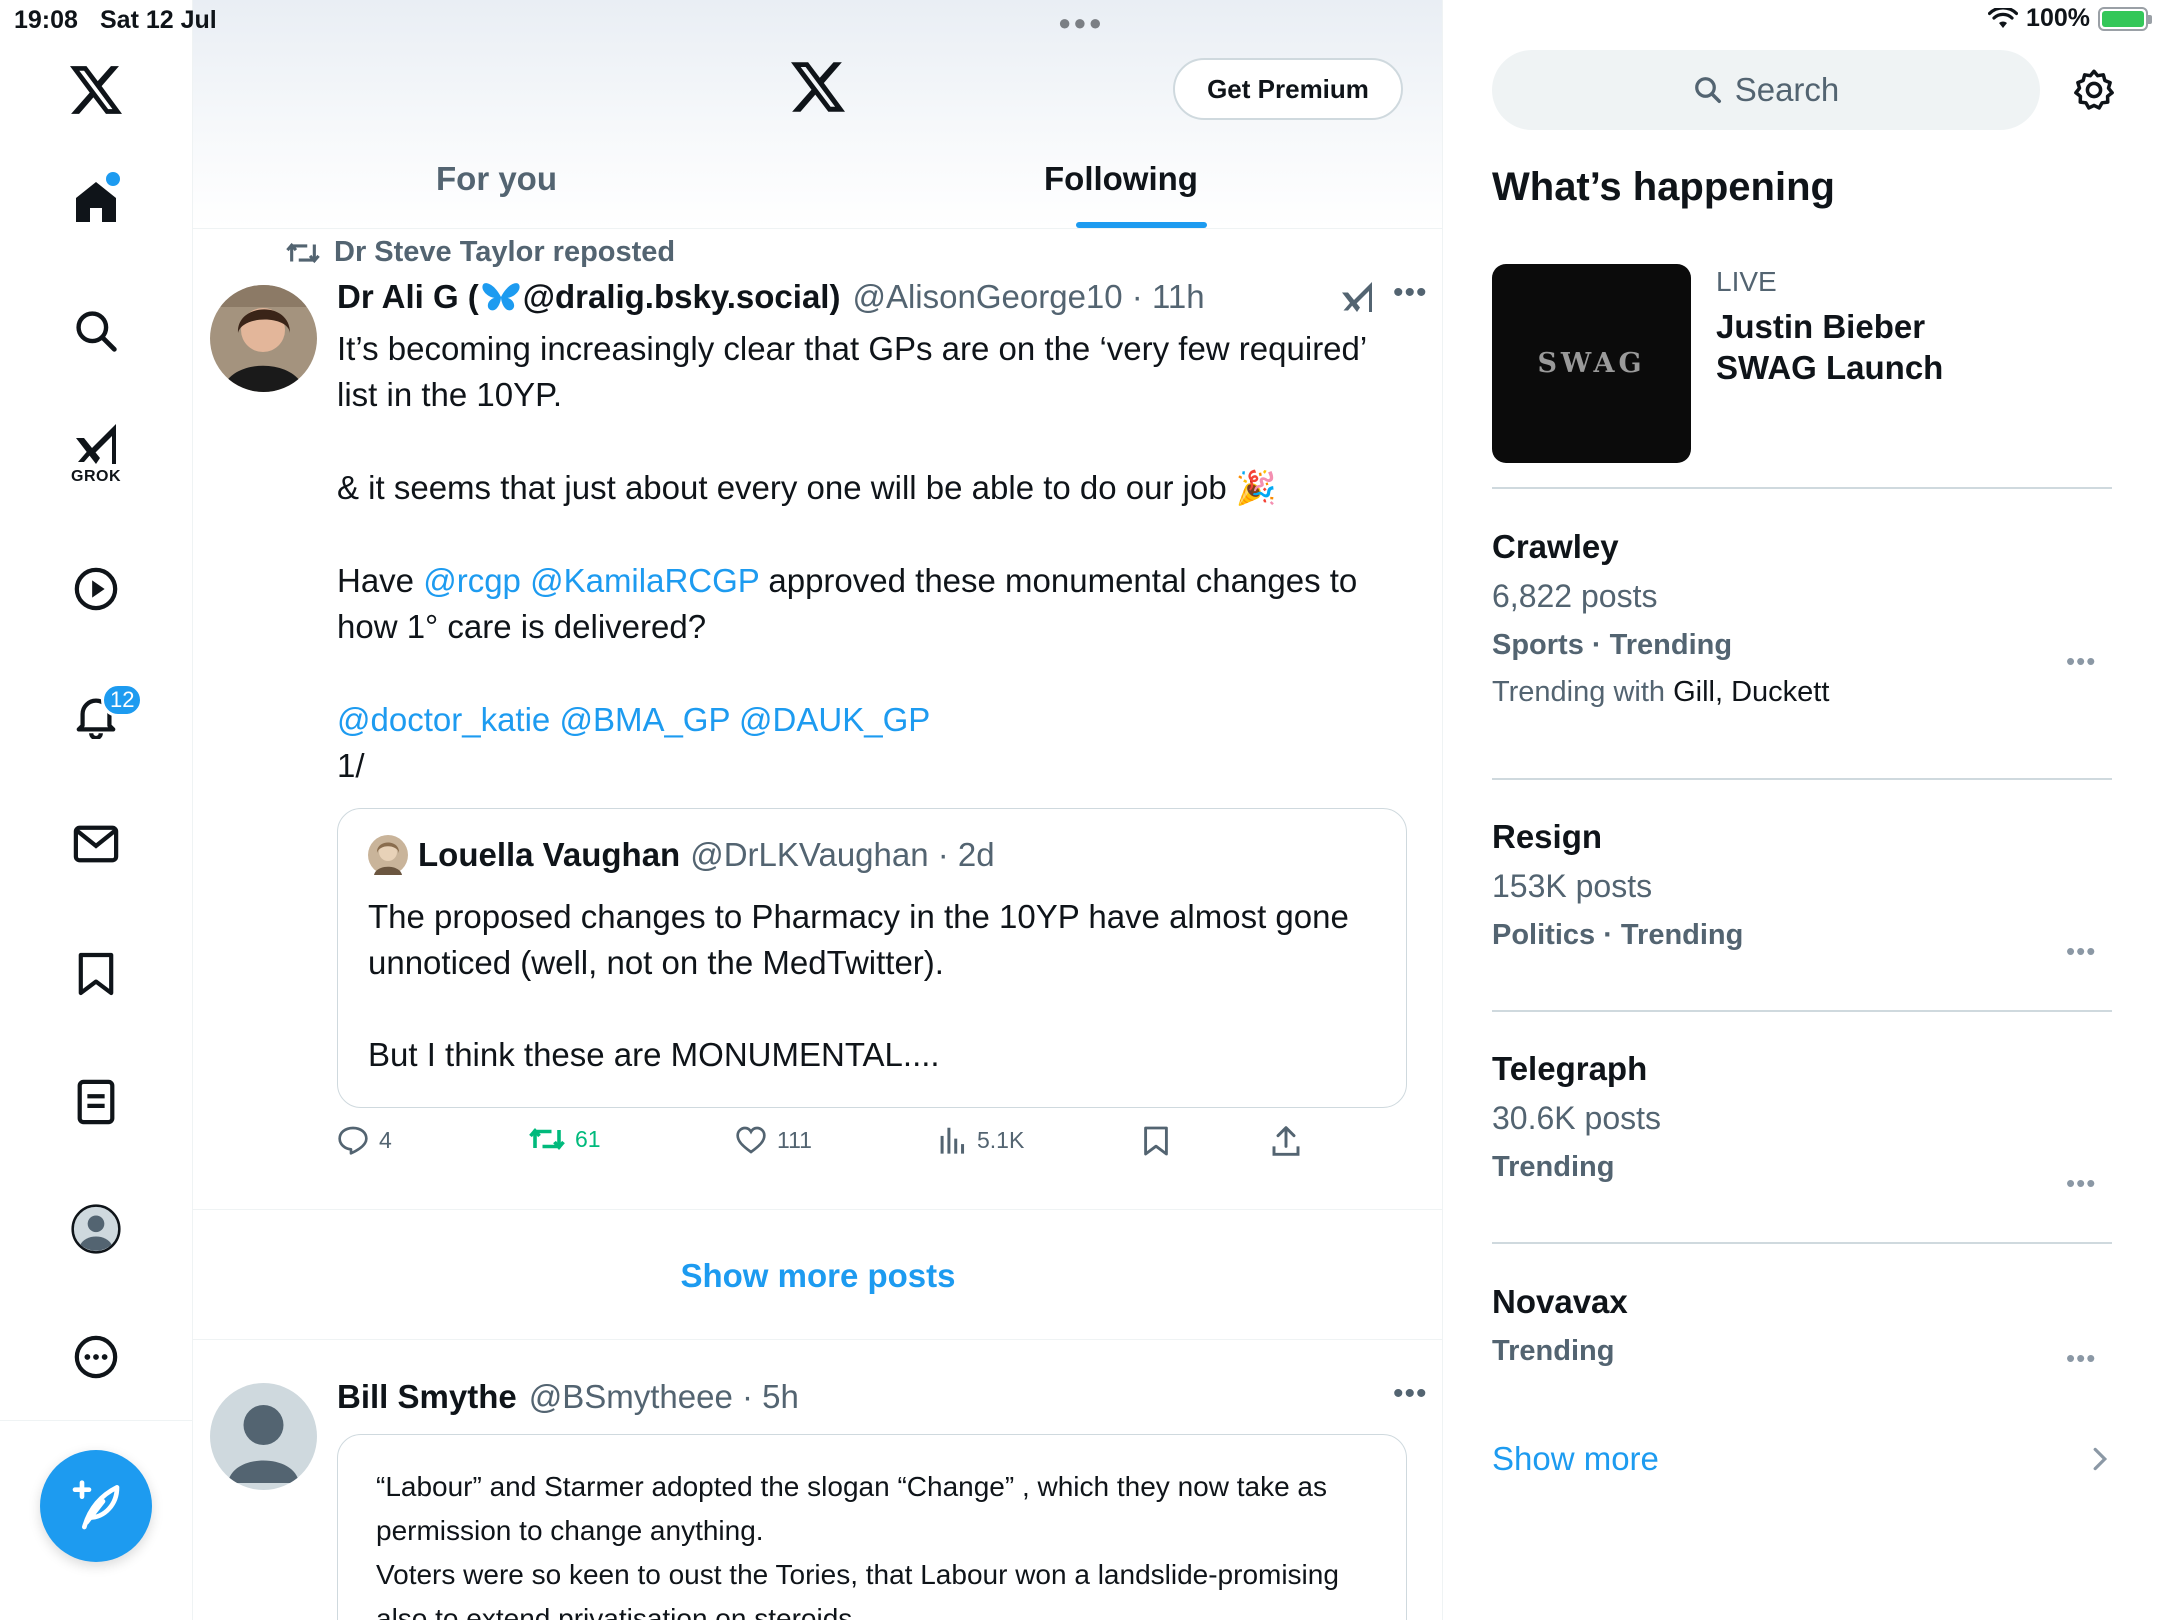 This screenshot has width=2160, height=1620. What do you see at coordinates (1121, 185) in the screenshot?
I see `tab-following: Following` at bounding box center [1121, 185].